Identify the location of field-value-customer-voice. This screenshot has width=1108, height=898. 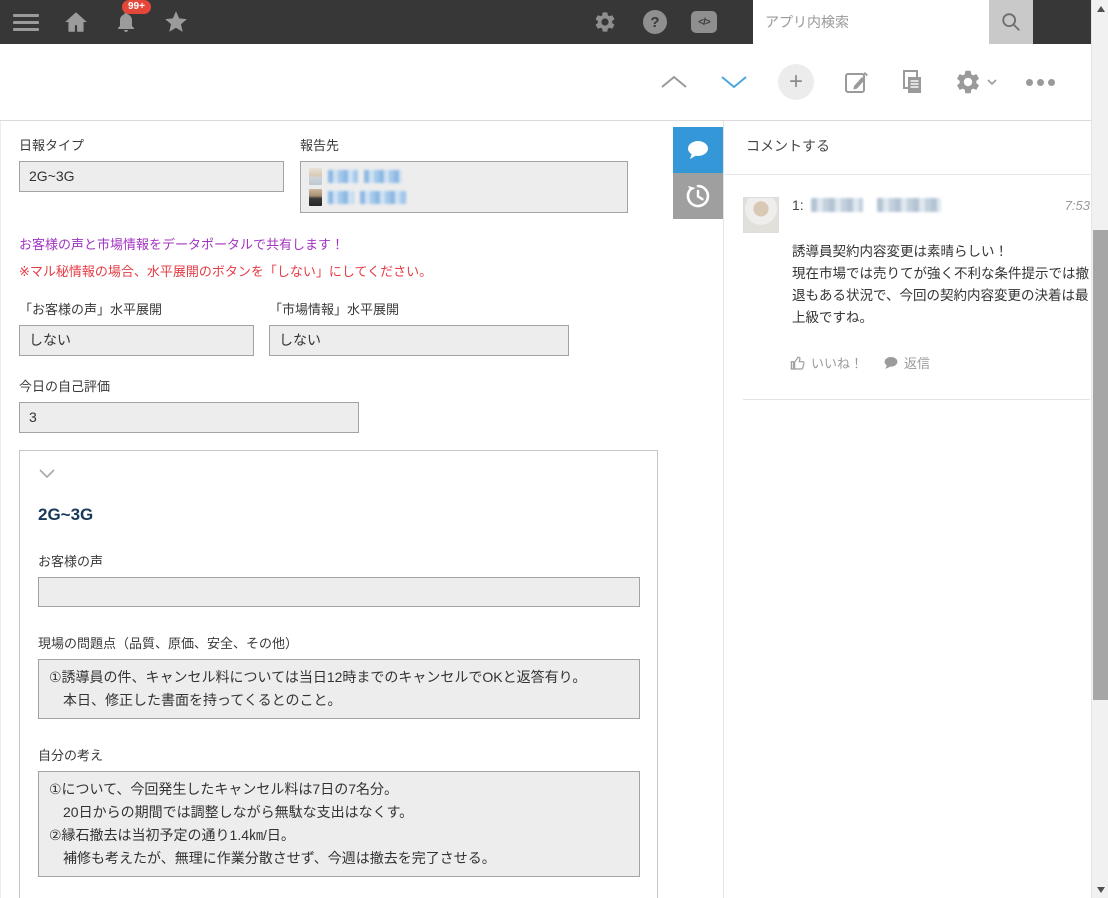
(339, 592).